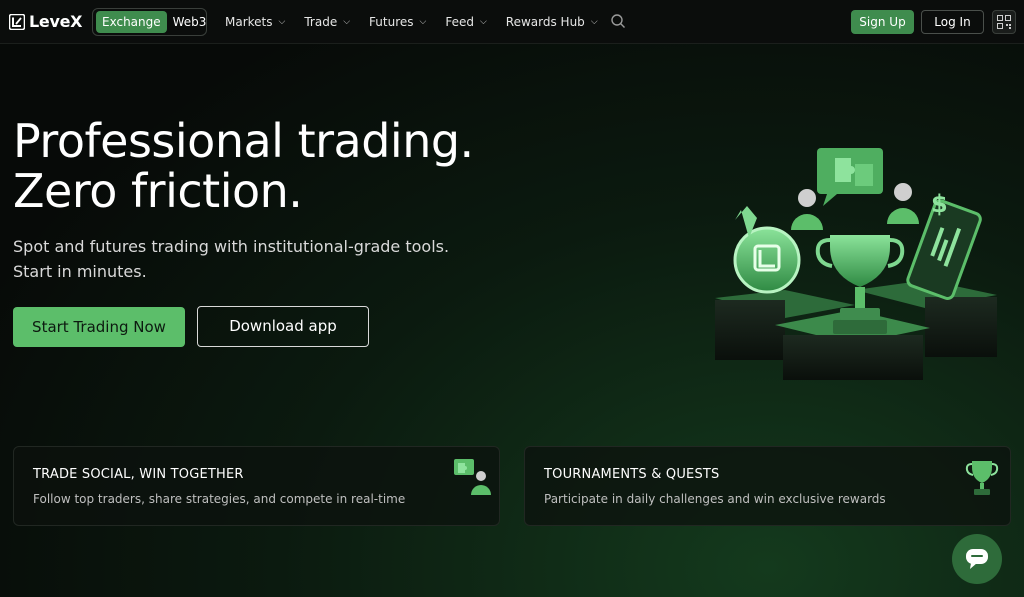 The image size is (1024, 597). What do you see at coordinates (249, 22) in the screenshot?
I see `nav-item-label: Markets` at bounding box center [249, 22].